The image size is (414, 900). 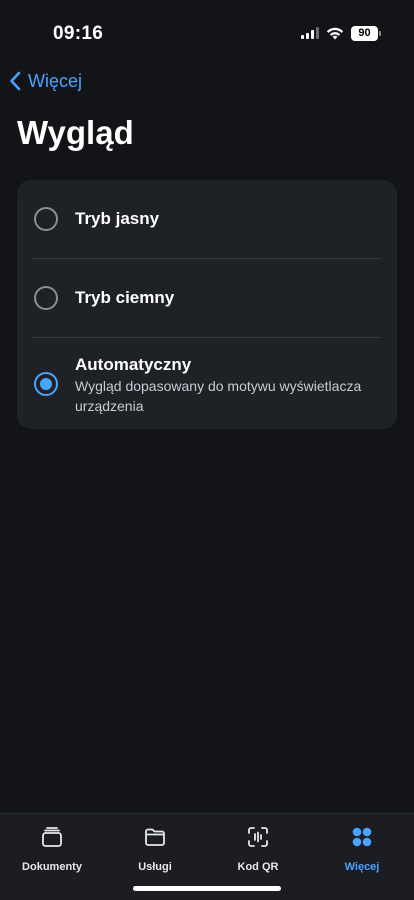 I want to click on wifi-icon, so click(x=335, y=33).